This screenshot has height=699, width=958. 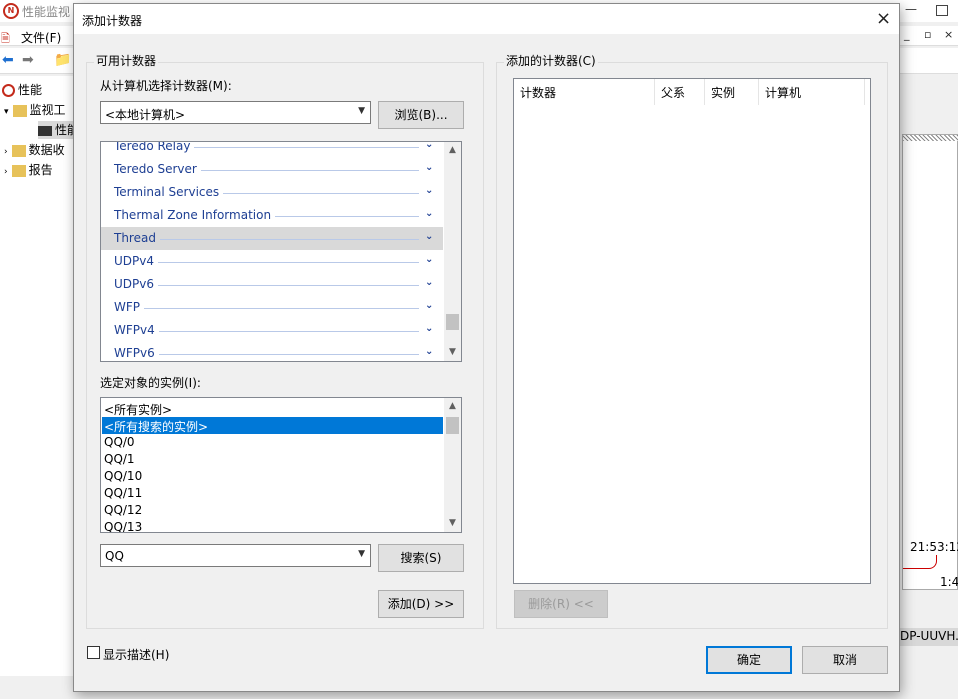 I want to click on select-from-computer-label: 从计算机选择计数器(M):, so click(x=166, y=86).